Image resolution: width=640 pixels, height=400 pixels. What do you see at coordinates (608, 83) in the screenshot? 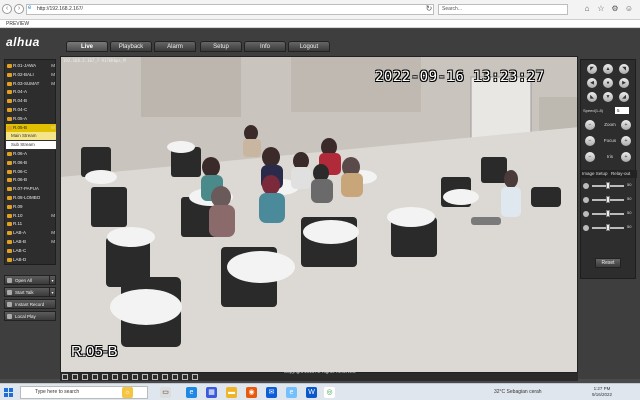
I see `ptz-center-icon: ●` at bounding box center [608, 83].